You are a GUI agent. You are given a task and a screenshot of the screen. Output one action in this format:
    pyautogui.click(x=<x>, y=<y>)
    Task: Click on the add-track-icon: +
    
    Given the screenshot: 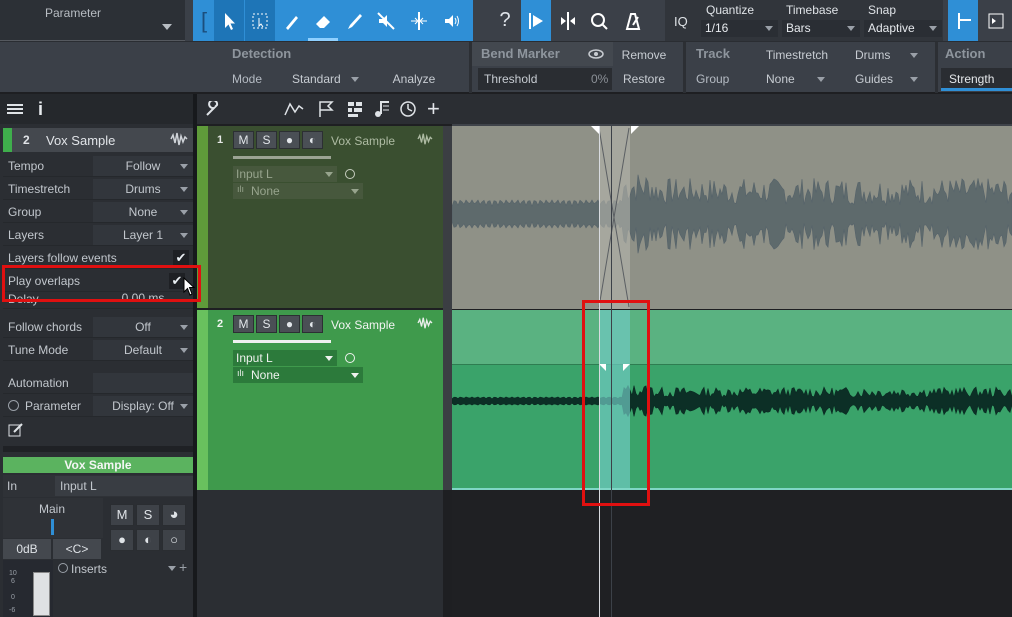 What is the action you would take?
    pyautogui.click(x=433, y=109)
    